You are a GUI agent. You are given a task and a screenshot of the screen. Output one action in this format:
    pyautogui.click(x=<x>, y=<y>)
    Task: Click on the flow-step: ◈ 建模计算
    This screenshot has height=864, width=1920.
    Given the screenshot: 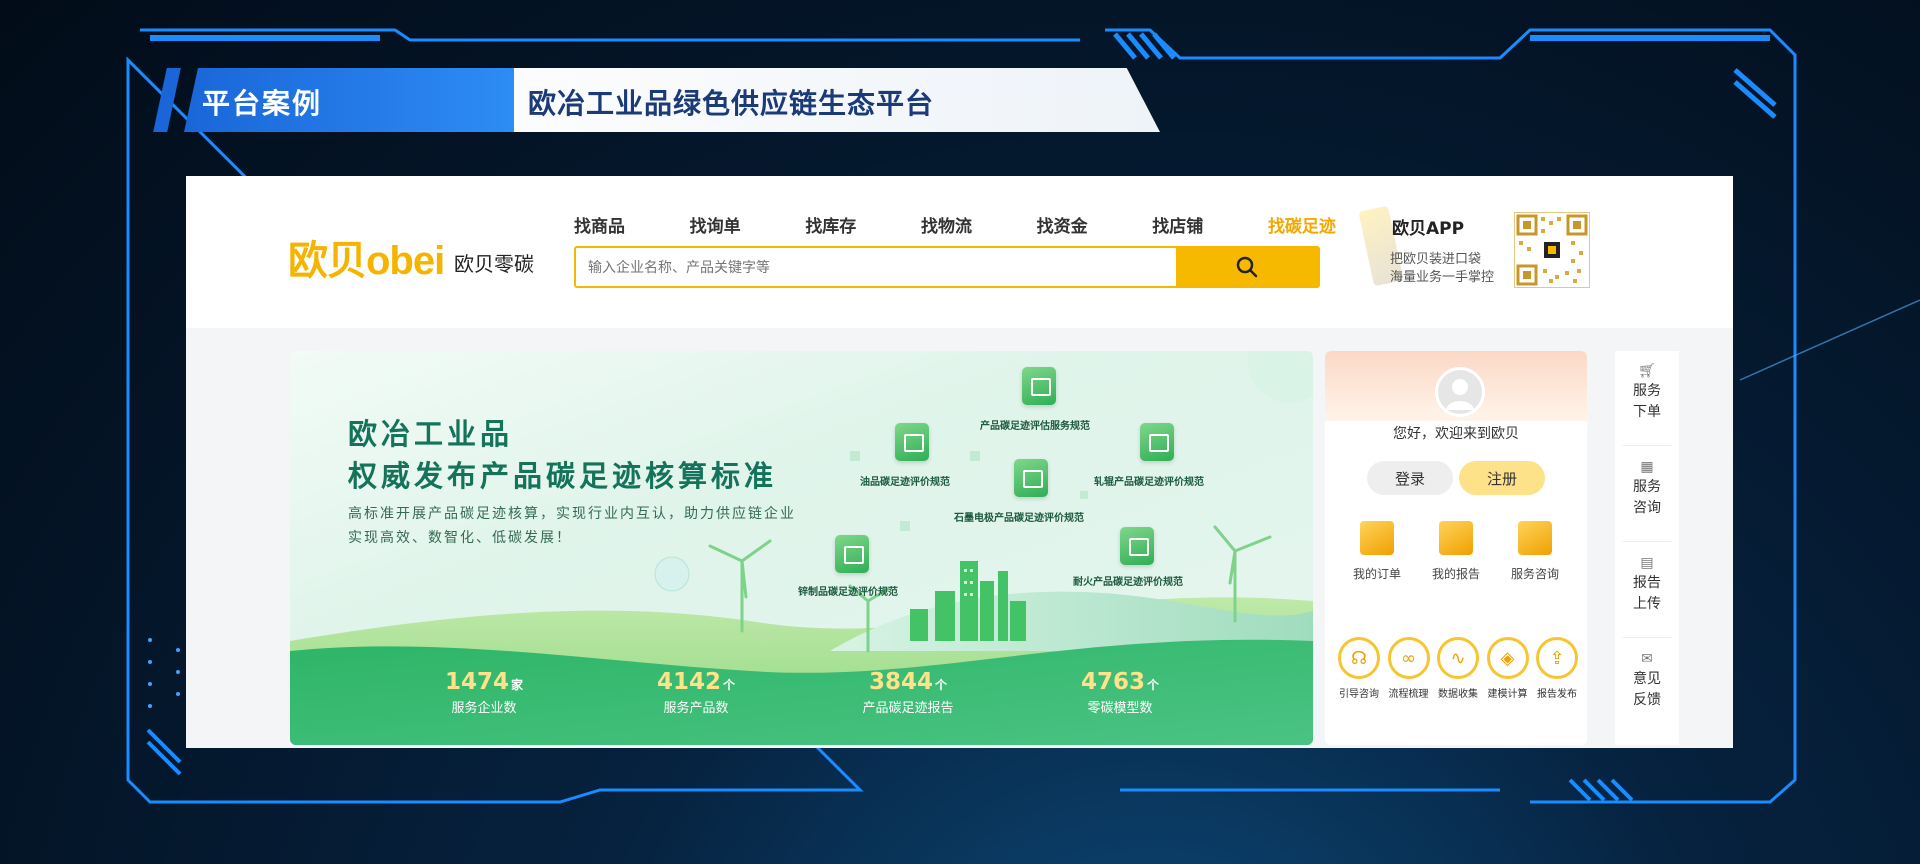 What is the action you would take?
    pyautogui.click(x=1508, y=668)
    